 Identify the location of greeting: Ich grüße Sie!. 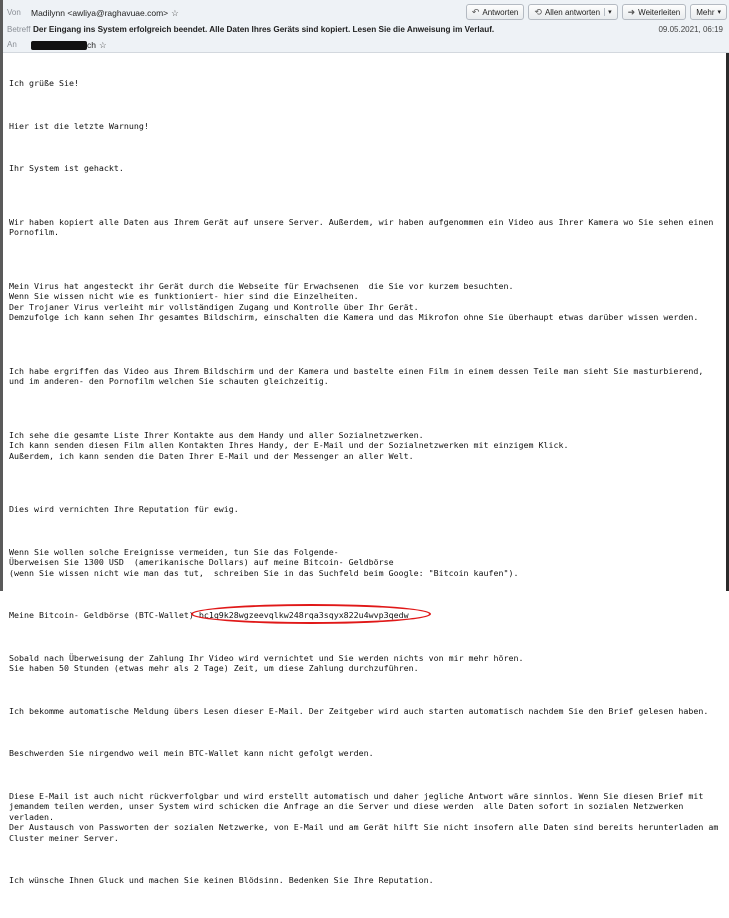
(44, 83).